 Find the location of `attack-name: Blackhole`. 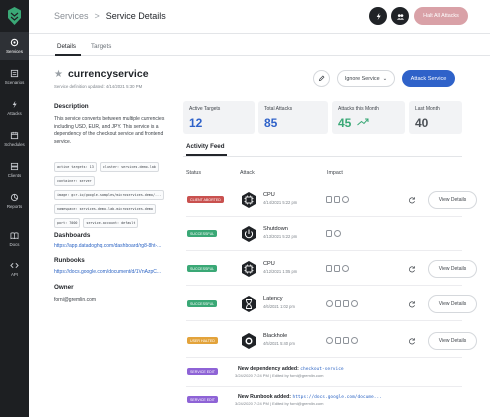

attack-name: Blackhole is located at coordinates (275, 336).